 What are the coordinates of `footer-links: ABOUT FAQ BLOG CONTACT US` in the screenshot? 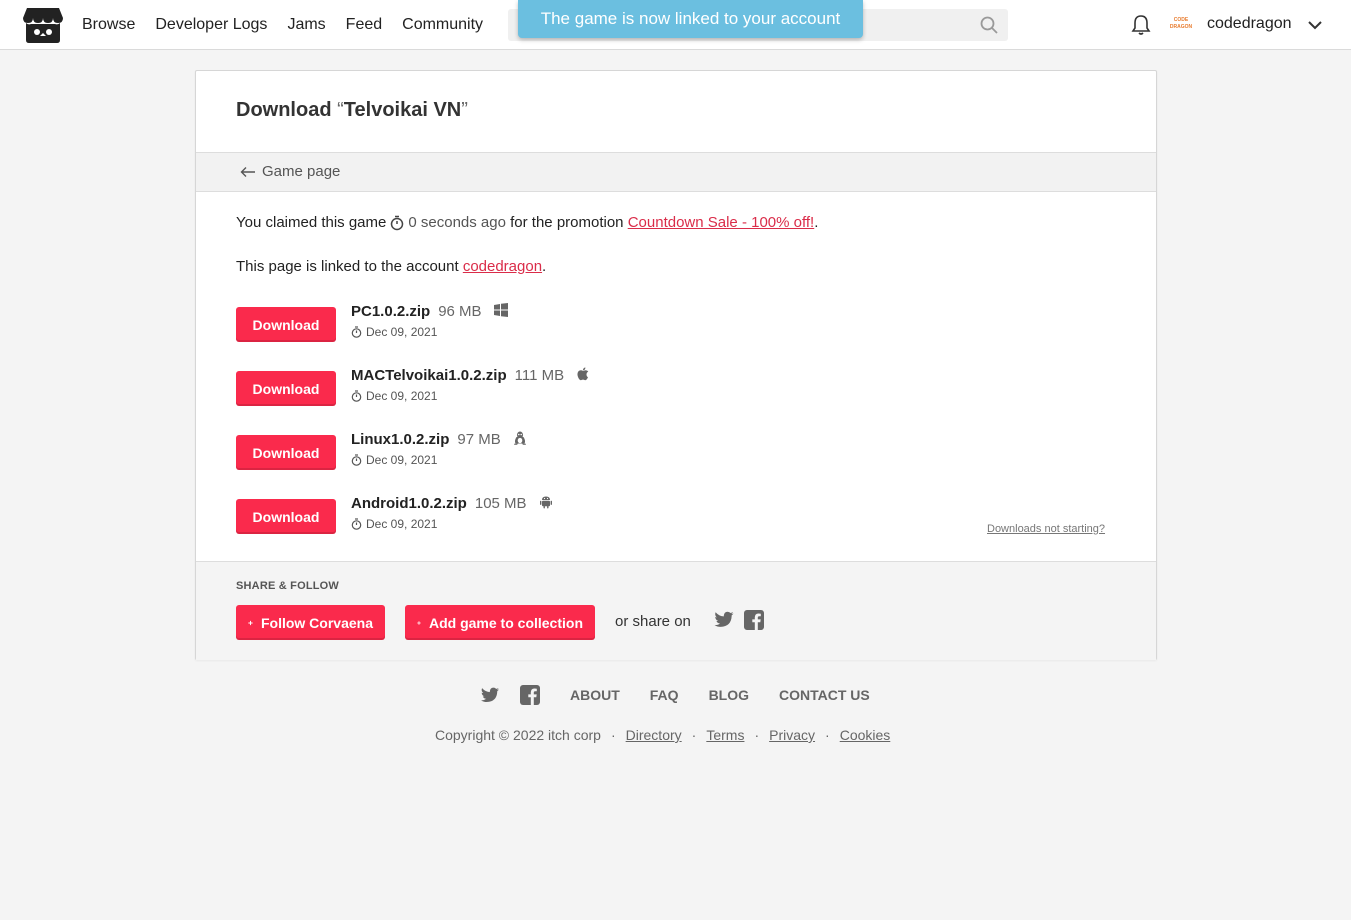 It's located at (675, 695).